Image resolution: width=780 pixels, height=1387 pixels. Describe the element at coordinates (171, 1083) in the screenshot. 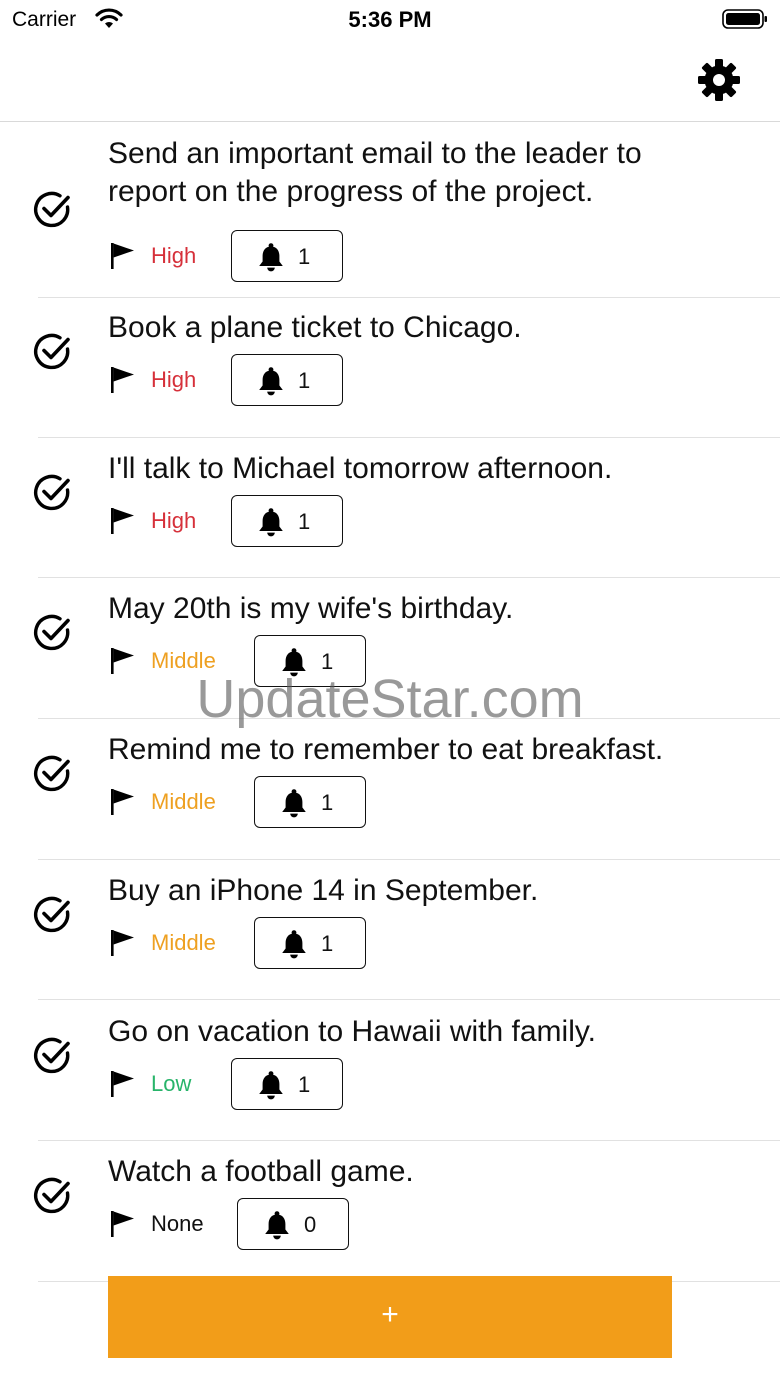

I see `priority-label: Low` at that location.